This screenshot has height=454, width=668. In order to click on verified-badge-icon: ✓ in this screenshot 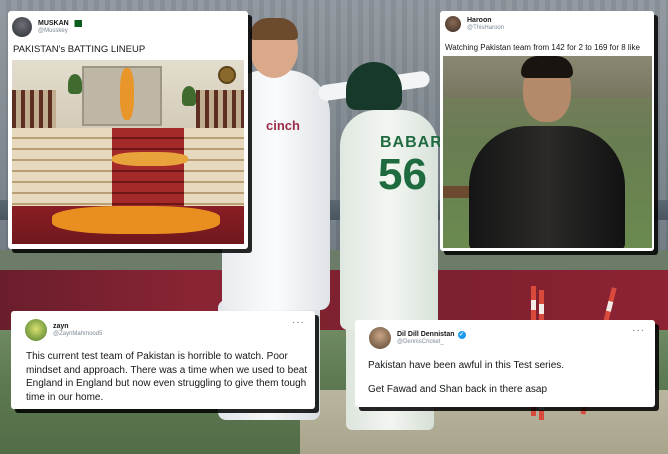, I will do `click(461, 334)`.